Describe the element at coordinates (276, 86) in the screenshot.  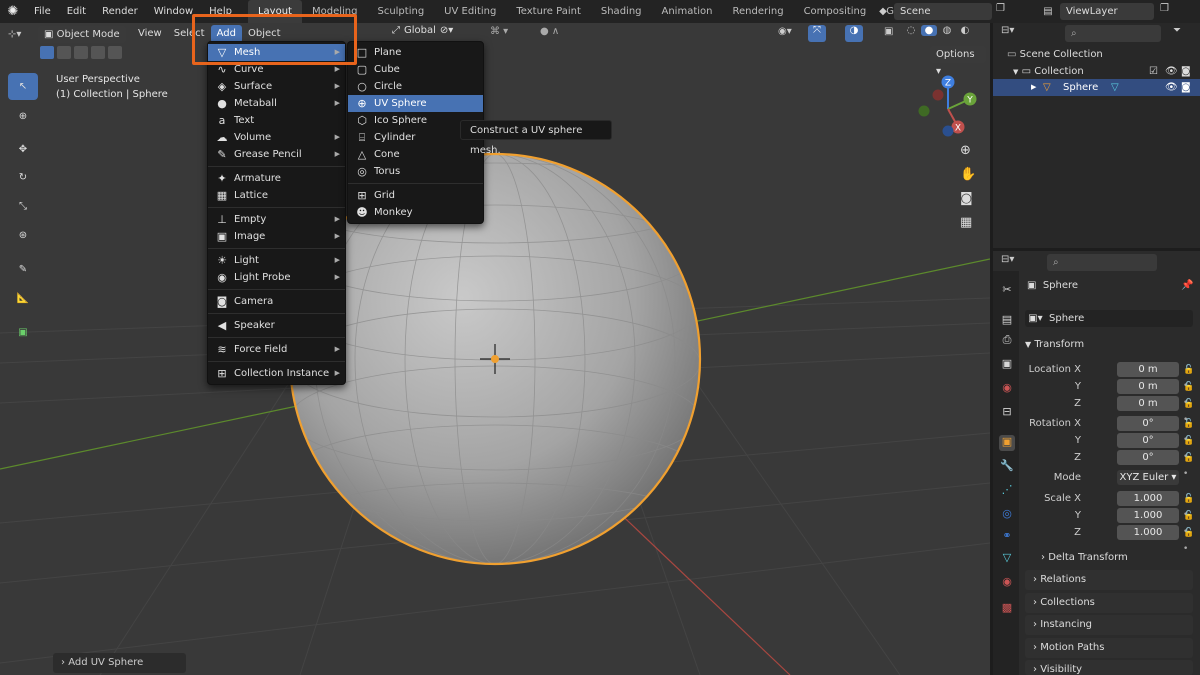
I see `menu-item-surface: ◈ Surface ▶` at that location.